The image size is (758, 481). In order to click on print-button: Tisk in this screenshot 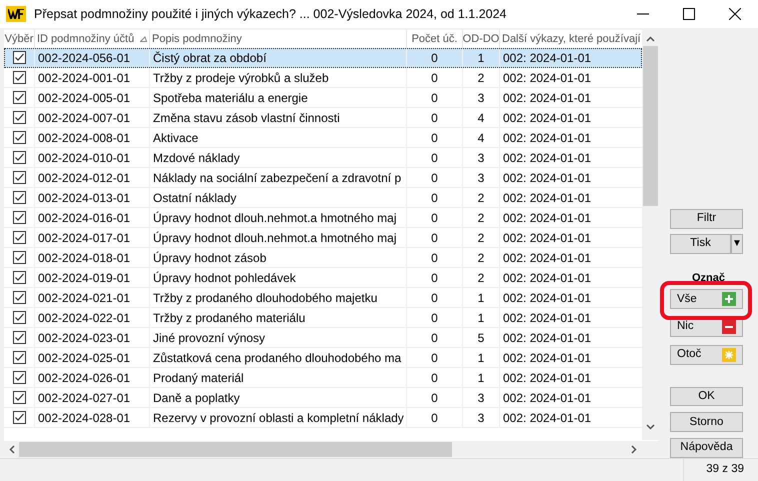, I will do `click(700, 244)`.